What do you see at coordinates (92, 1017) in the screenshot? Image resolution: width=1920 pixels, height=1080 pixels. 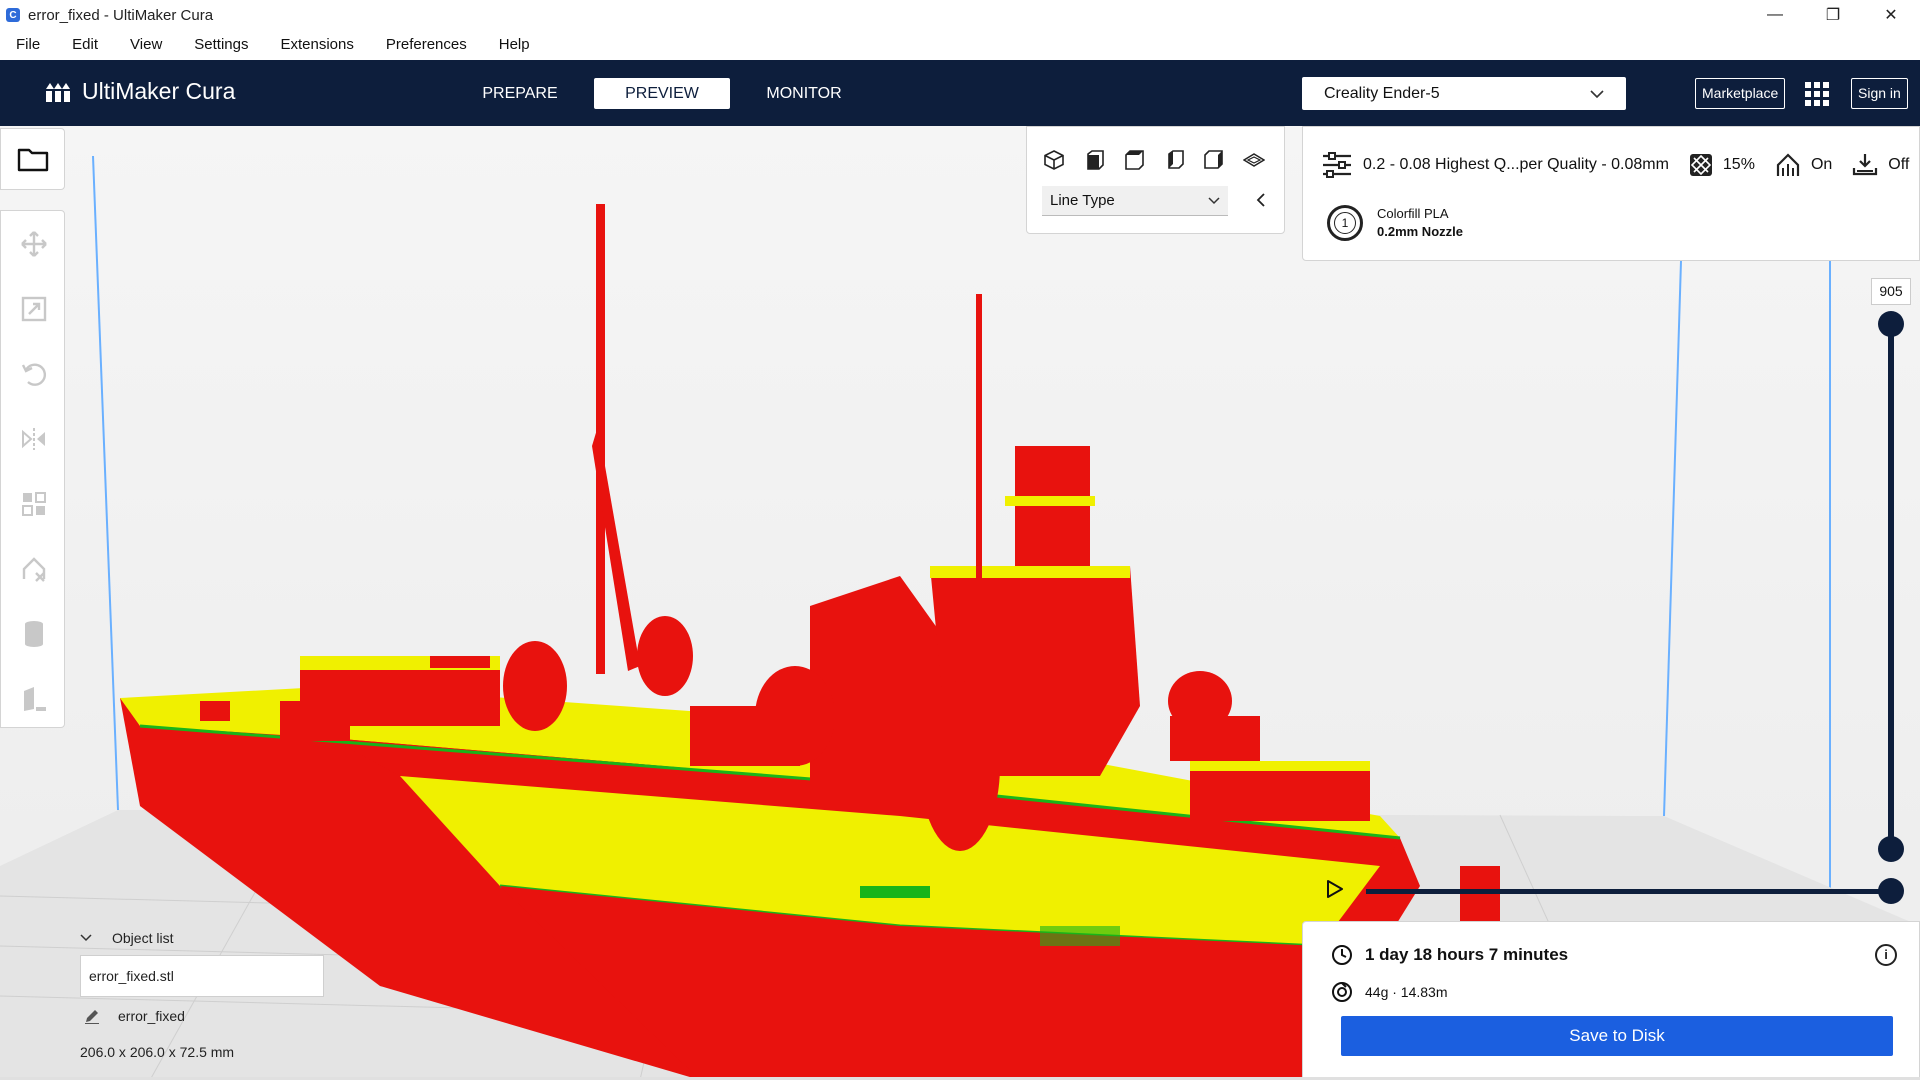 I see `pencil-icon` at bounding box center [92, 1017].